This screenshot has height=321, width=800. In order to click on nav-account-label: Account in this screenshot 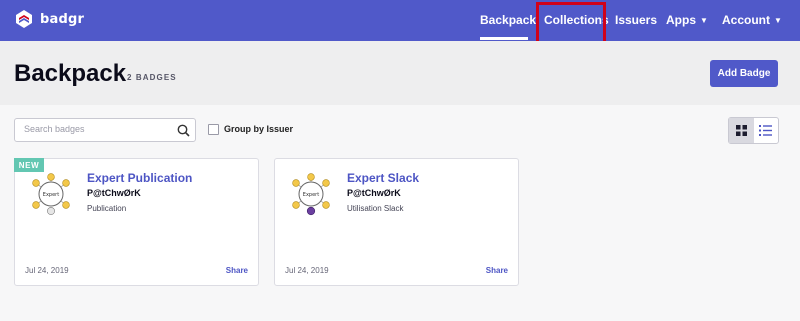, I will do `click(746, 20)`.